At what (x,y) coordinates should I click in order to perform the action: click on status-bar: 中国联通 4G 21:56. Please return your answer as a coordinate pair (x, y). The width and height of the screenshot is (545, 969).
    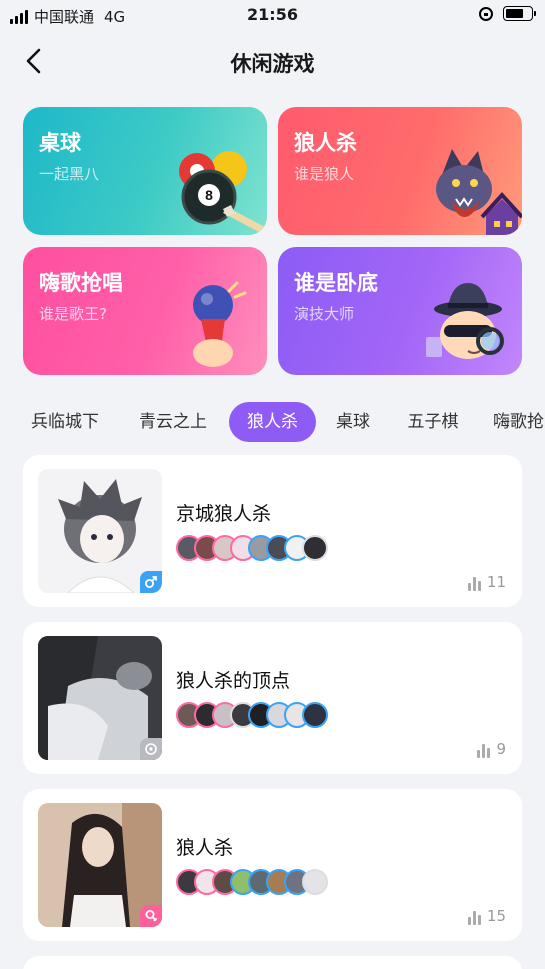
    Looking at the image, I should click on (272, 16).